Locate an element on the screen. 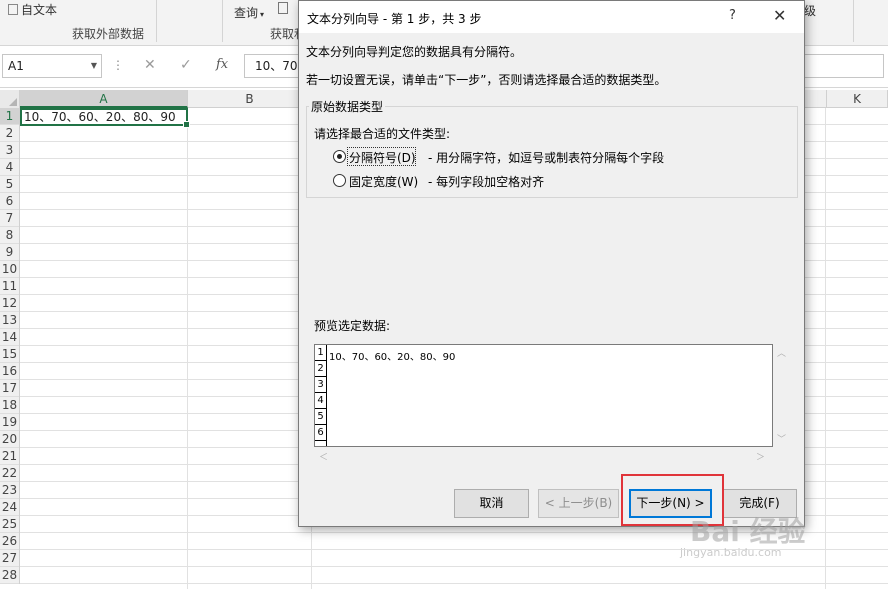  back-button: < 上一步(B) is located at coordinates (578, 503).